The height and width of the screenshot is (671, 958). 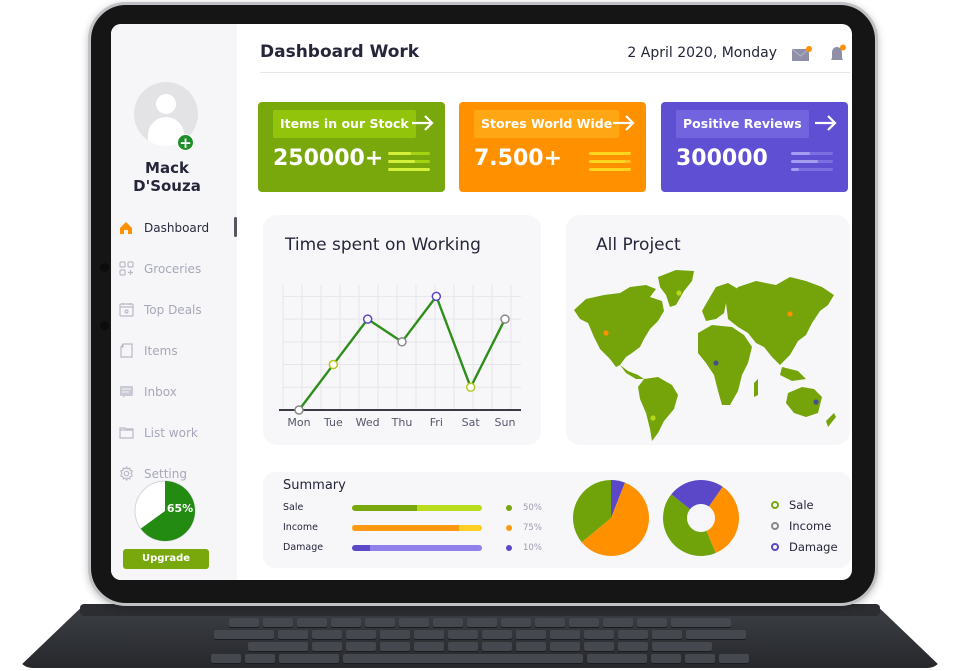 I want to click on sidebar-item-dashboard: Dashboard, so click(x=177, y=227).